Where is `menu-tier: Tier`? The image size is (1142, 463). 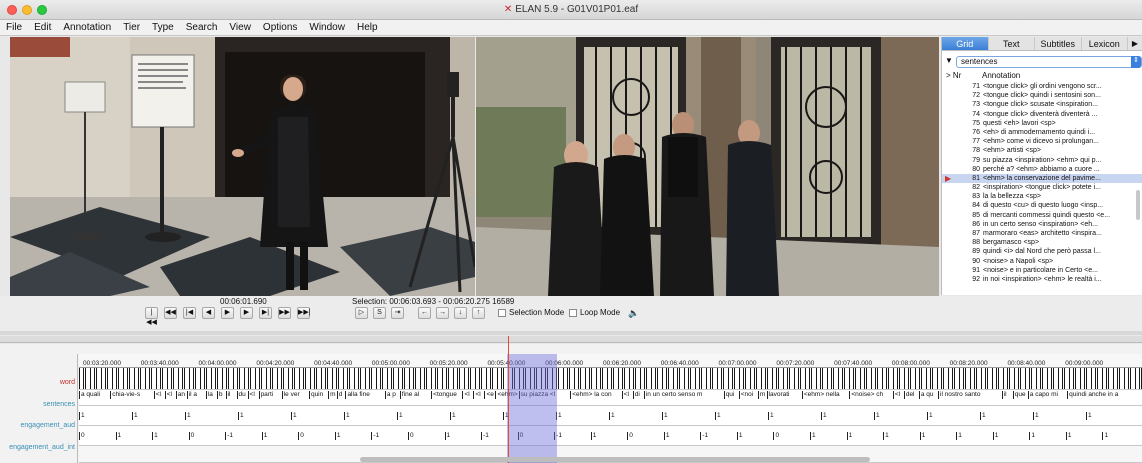 menu-tier: Tier is located at coordinates (131, 27).